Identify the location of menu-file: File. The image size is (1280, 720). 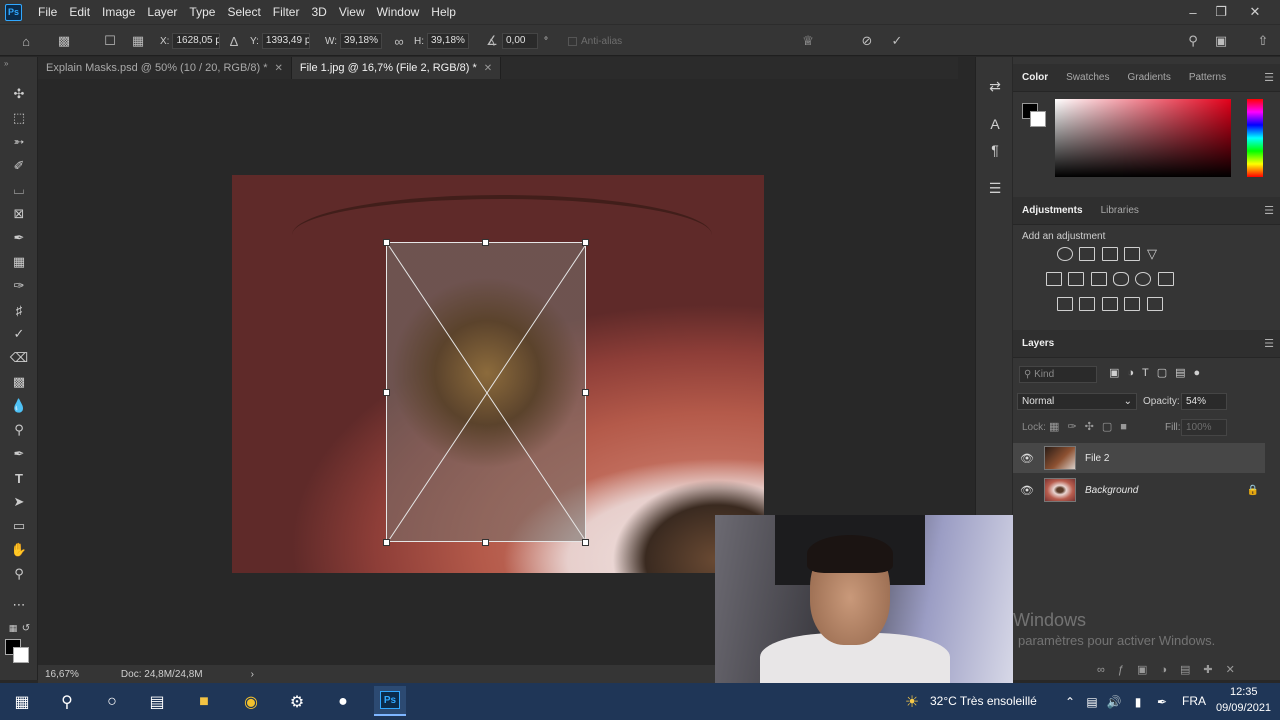
(47, 12).